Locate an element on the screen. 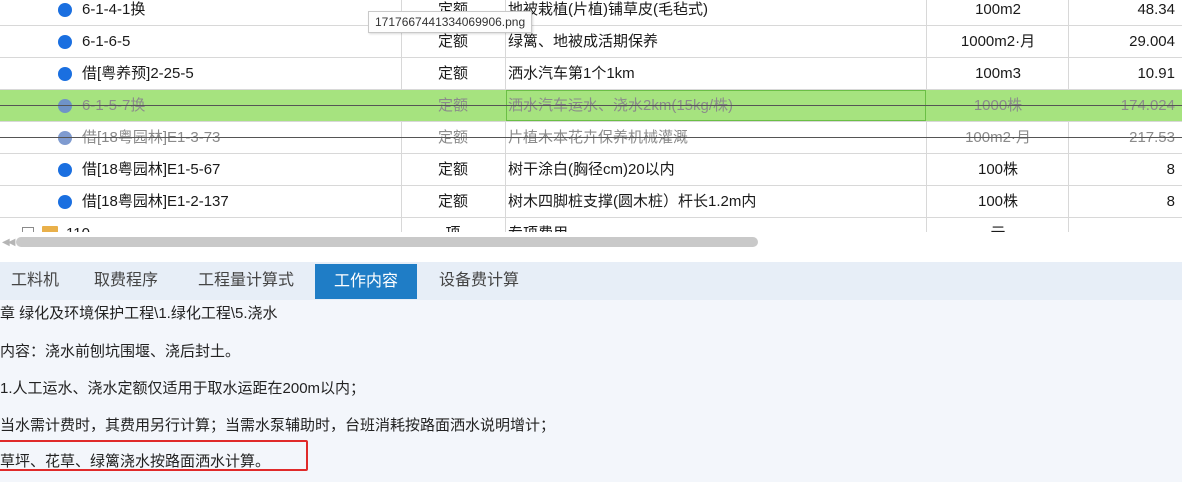 Image resolution: width=1182 pixels, height=482 pixels. scroll-left-icon: ◀◀ is located at coordinates (8, 242).